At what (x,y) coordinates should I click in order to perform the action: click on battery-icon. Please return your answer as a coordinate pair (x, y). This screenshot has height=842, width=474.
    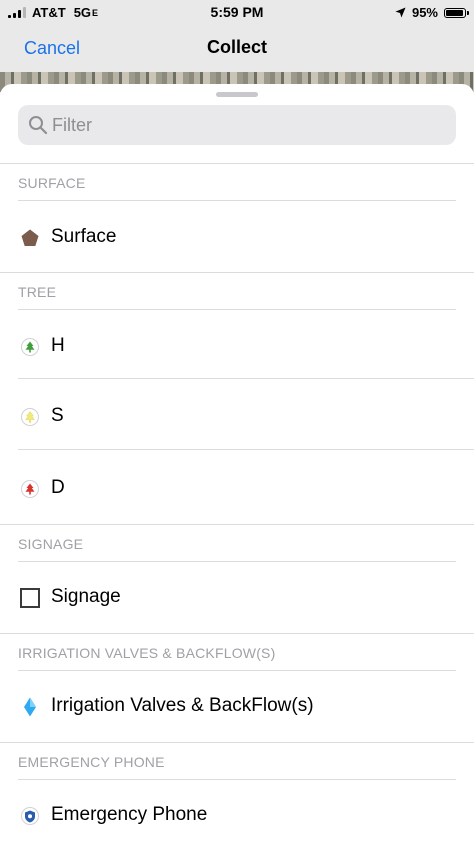
    Looking at the image, I should click on (456, 12).